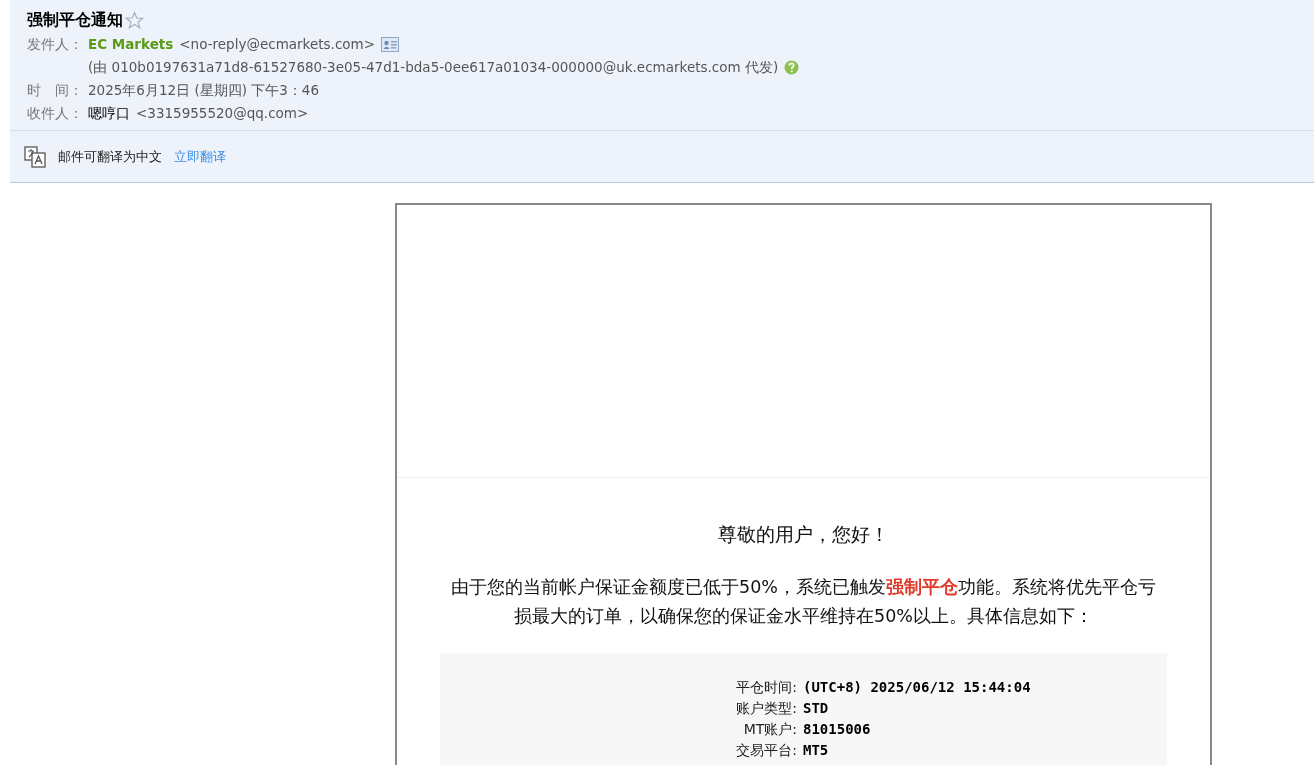  I want to click on proxy-sender-note: (由 010b0197631a71d8-61527680-3e05-47d1-bda5-0ee617a01034-000000@uk.ecmarkets.com 代发), so click(433, 67).